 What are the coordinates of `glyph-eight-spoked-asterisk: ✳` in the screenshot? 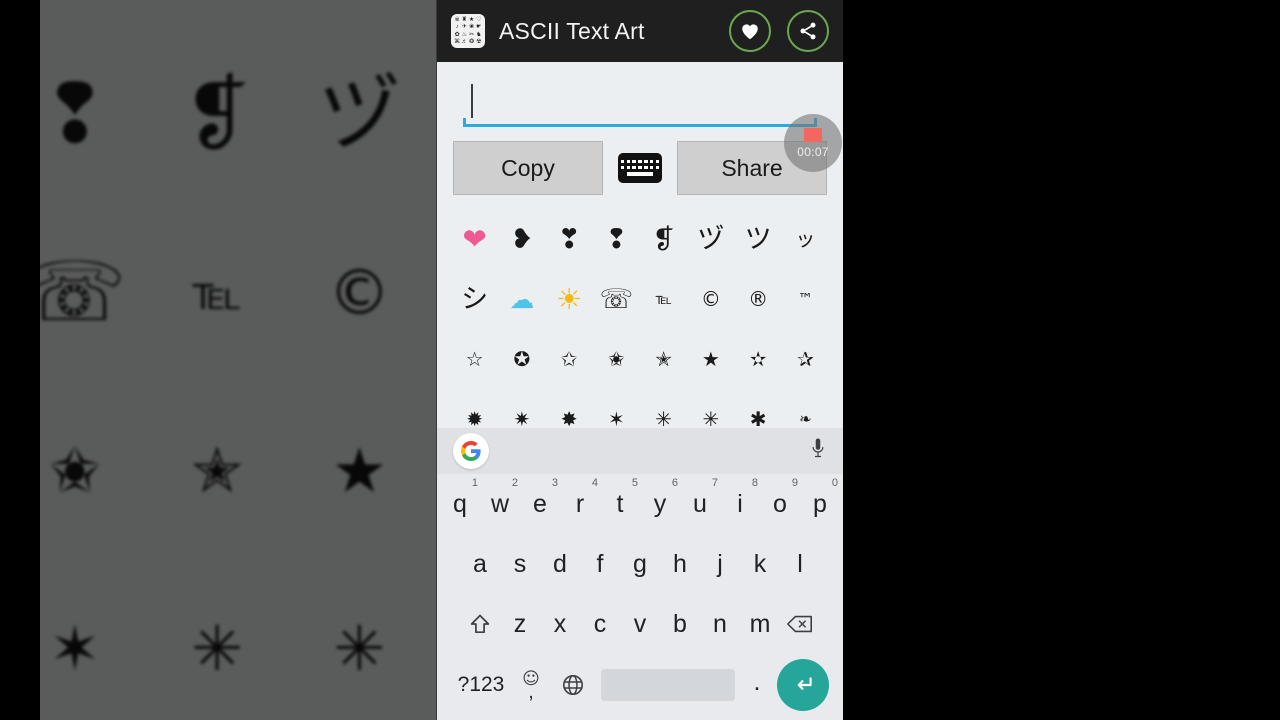 It's located at (663, 419).